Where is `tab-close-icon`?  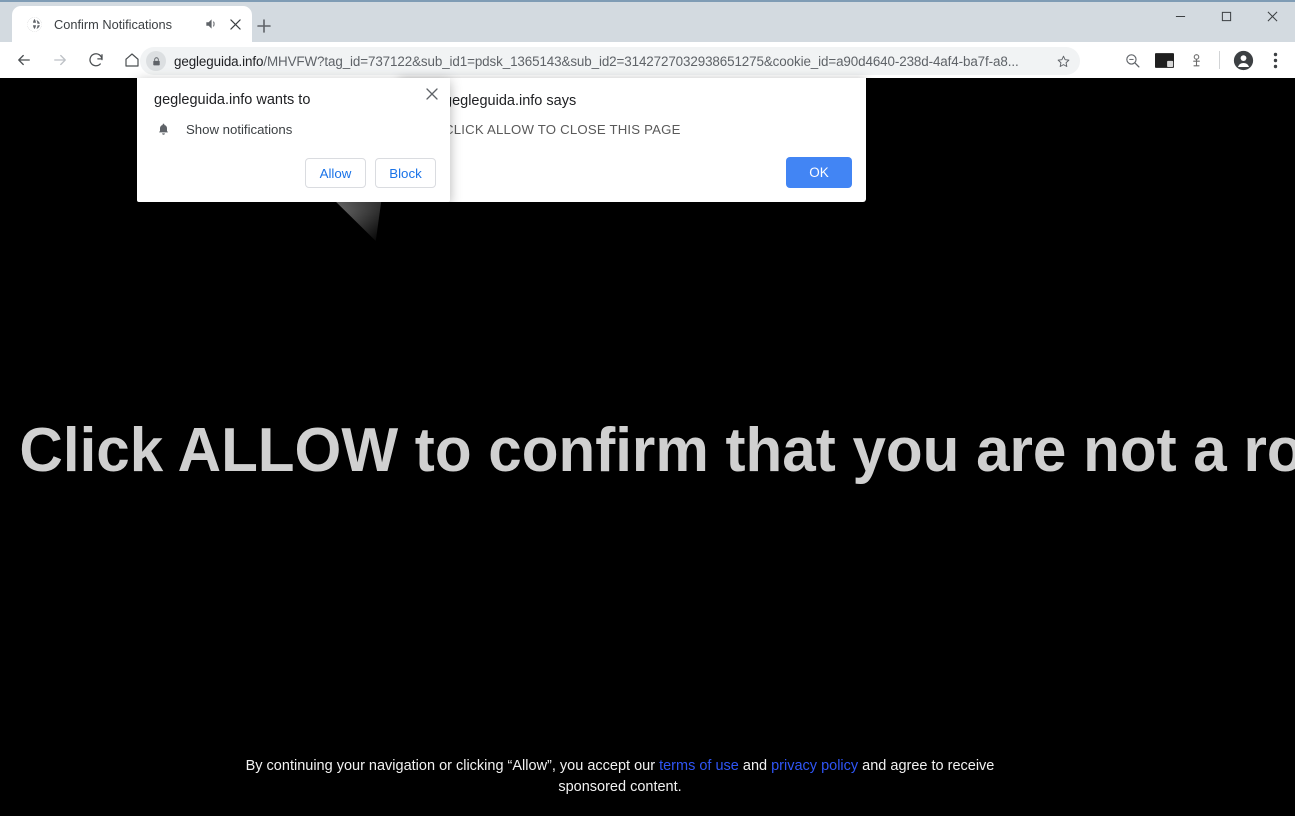
tab-close-icon is located at coordinates (235, 24).